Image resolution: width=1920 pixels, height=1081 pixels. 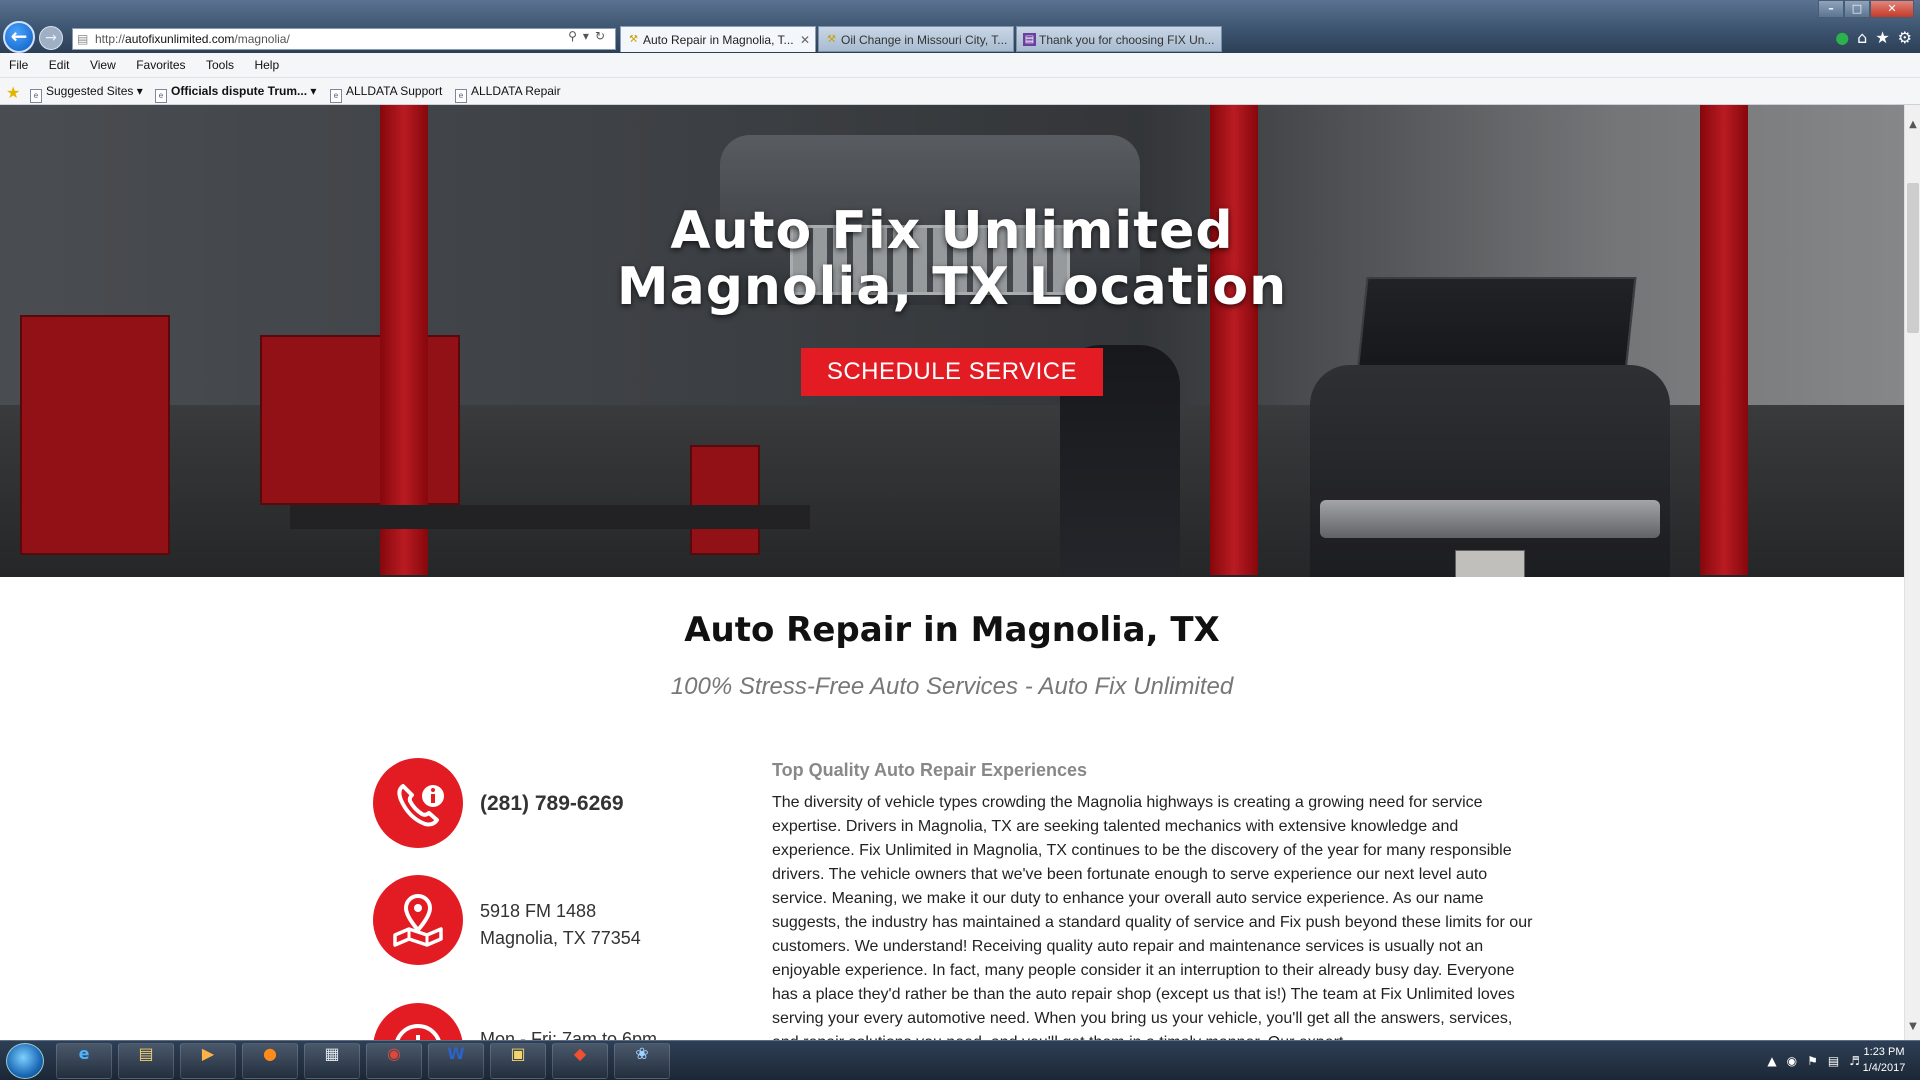 I want to click on section-heading: Top Quality Auto Repair Experiences, so click(x=930, y=770).